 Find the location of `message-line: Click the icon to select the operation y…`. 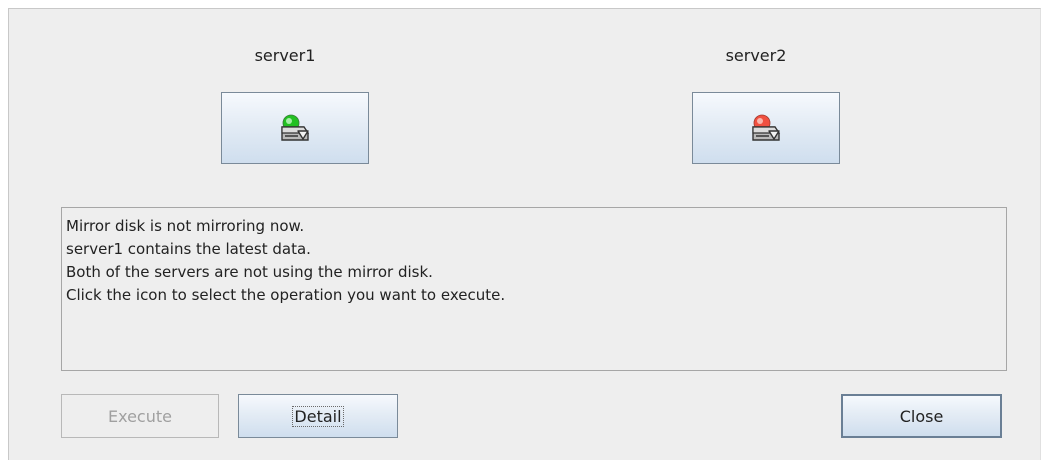

message-line: Click the icon to select the operation y… is located at coordinates (286, 295).